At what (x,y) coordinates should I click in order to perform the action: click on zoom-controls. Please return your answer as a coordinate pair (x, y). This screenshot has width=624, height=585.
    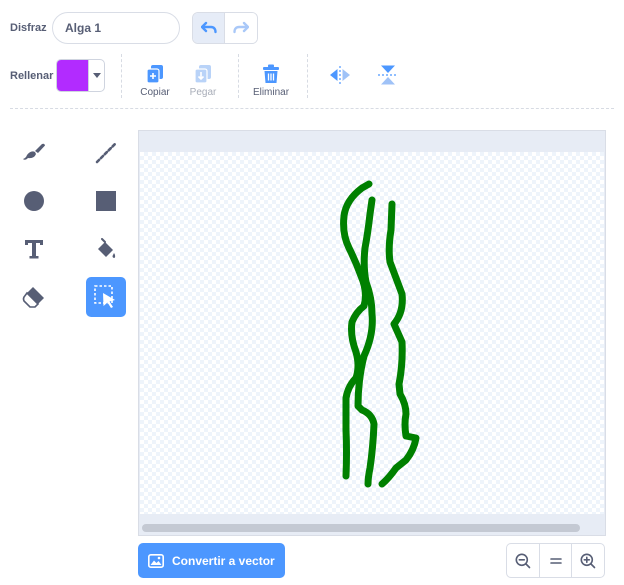
    Looking at the image, I should click on (555, 560).